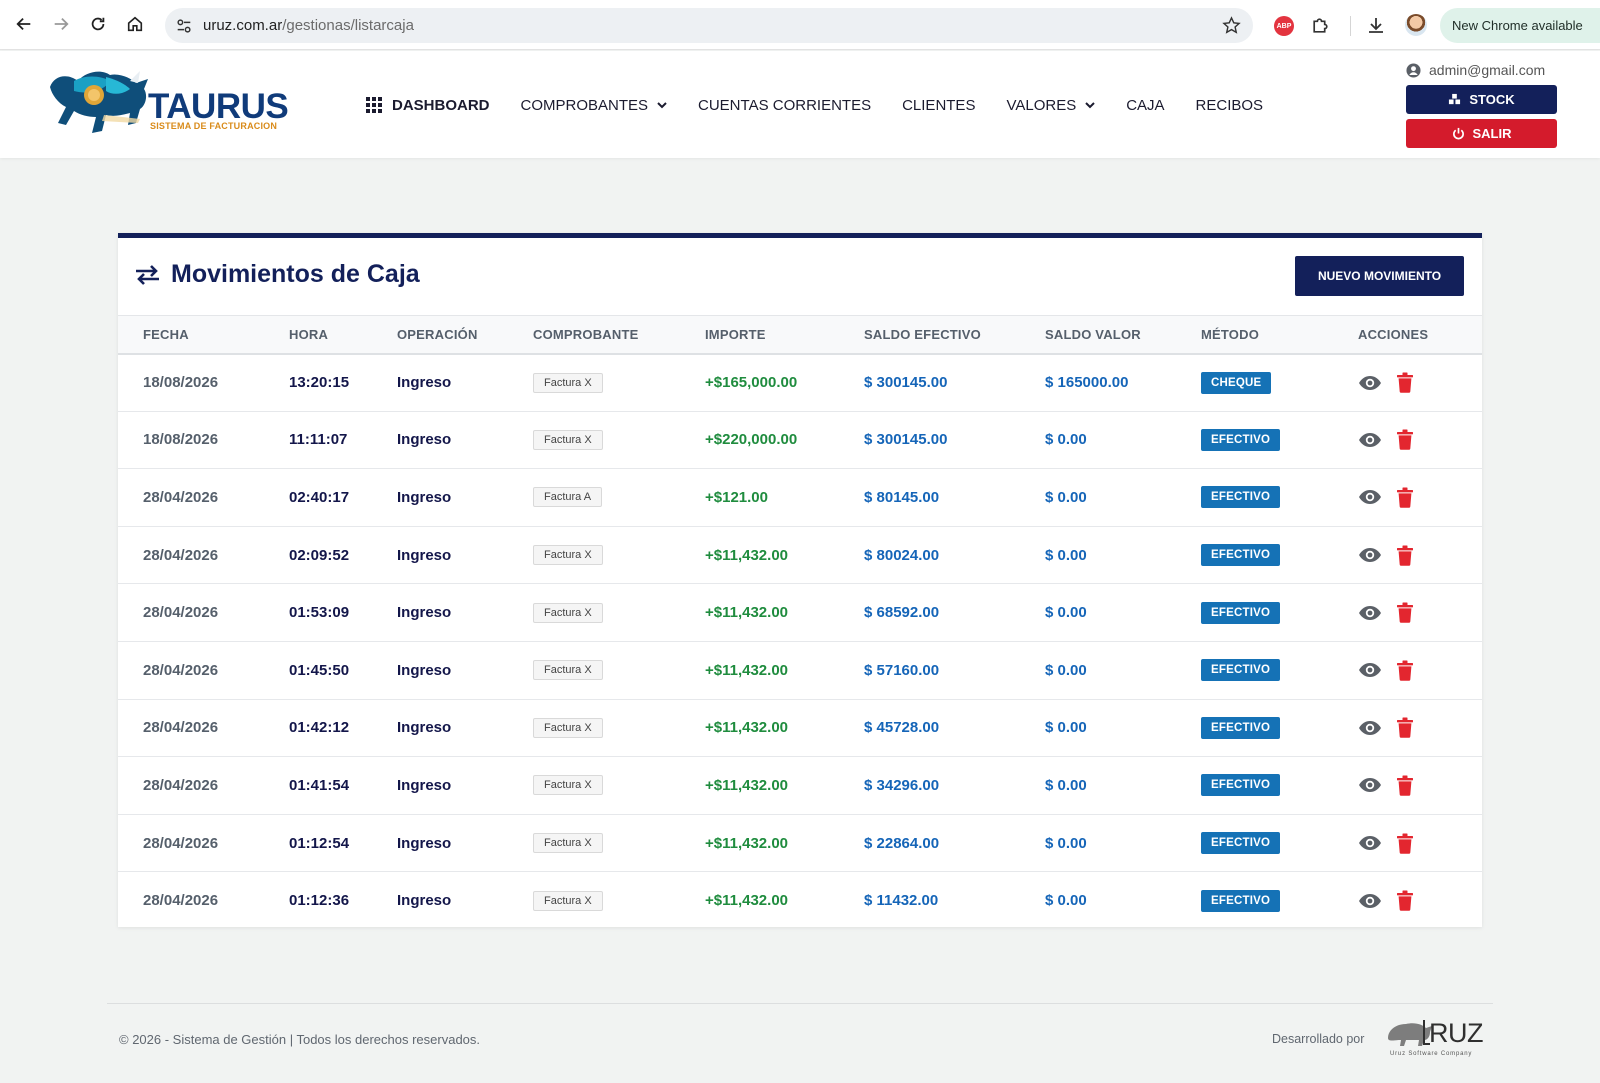 The height and width of the screenshot is (1083, 1600). Describe the element at coordinates (709, 25) in the screenshot. I see `address-bar: uruz.com.ar/gestionas/listarcaja` at that location.